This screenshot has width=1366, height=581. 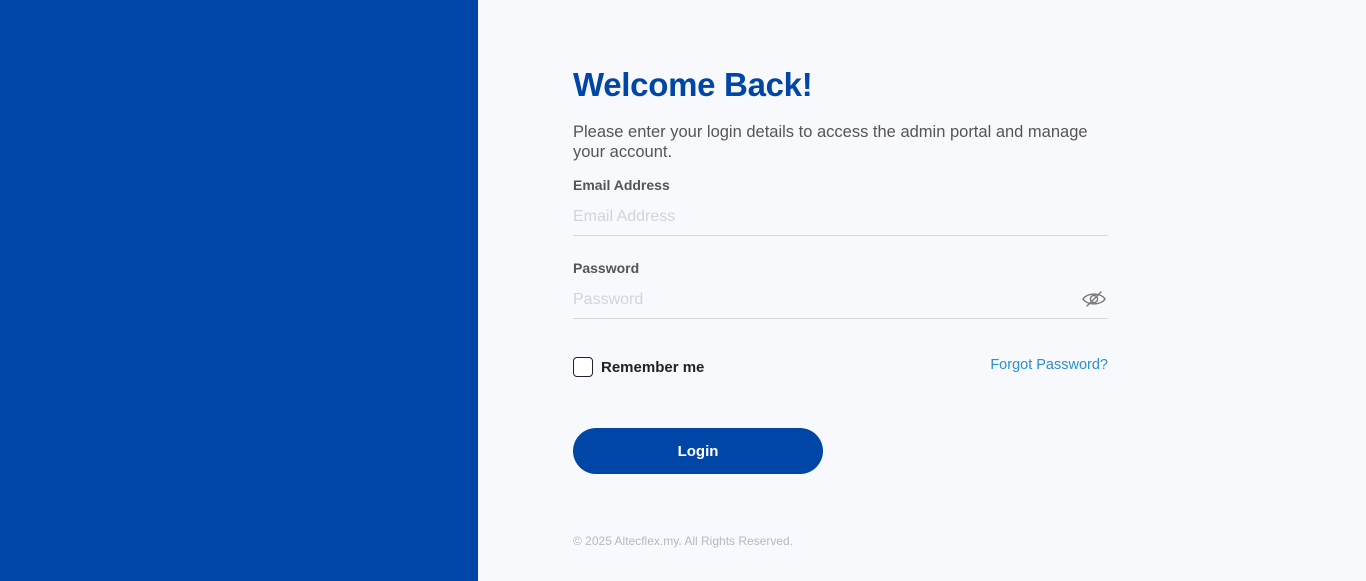 I want to click on email-label: Email Address, so click(x=621, y=185).